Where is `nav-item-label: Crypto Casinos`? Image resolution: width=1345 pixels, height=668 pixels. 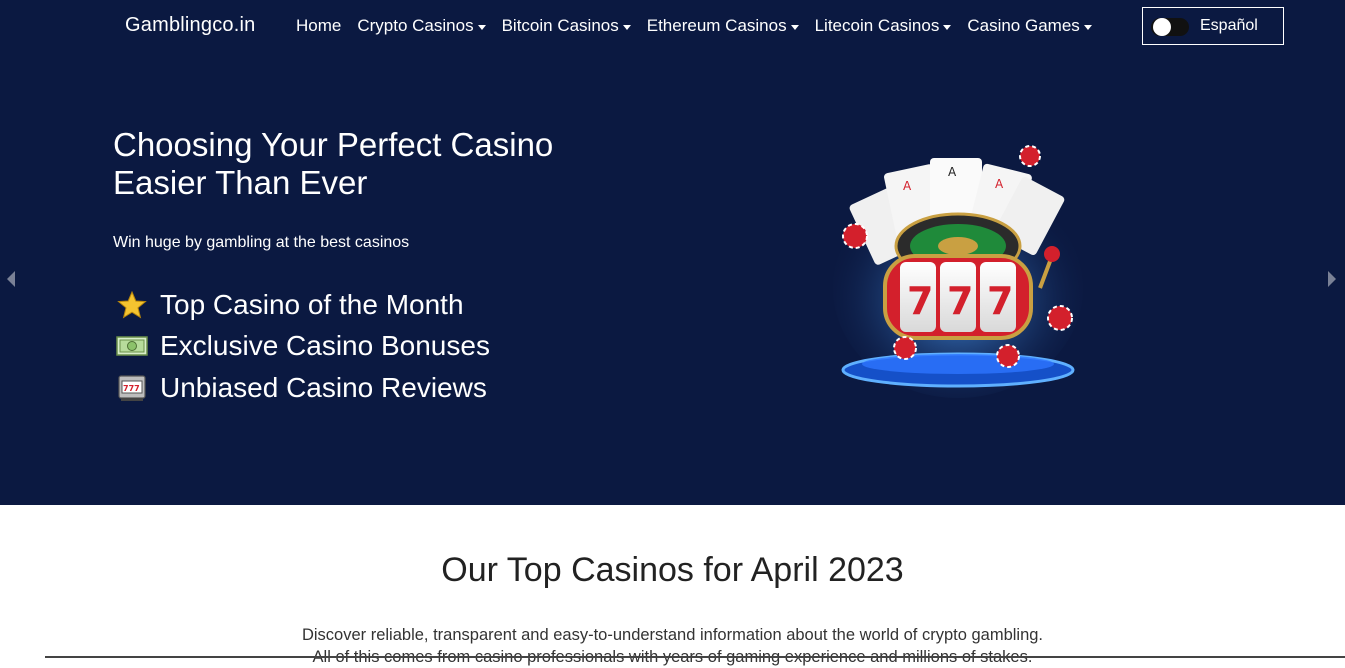 nav-item-label: Crypto Casinos is located at coordinates (415, 25).